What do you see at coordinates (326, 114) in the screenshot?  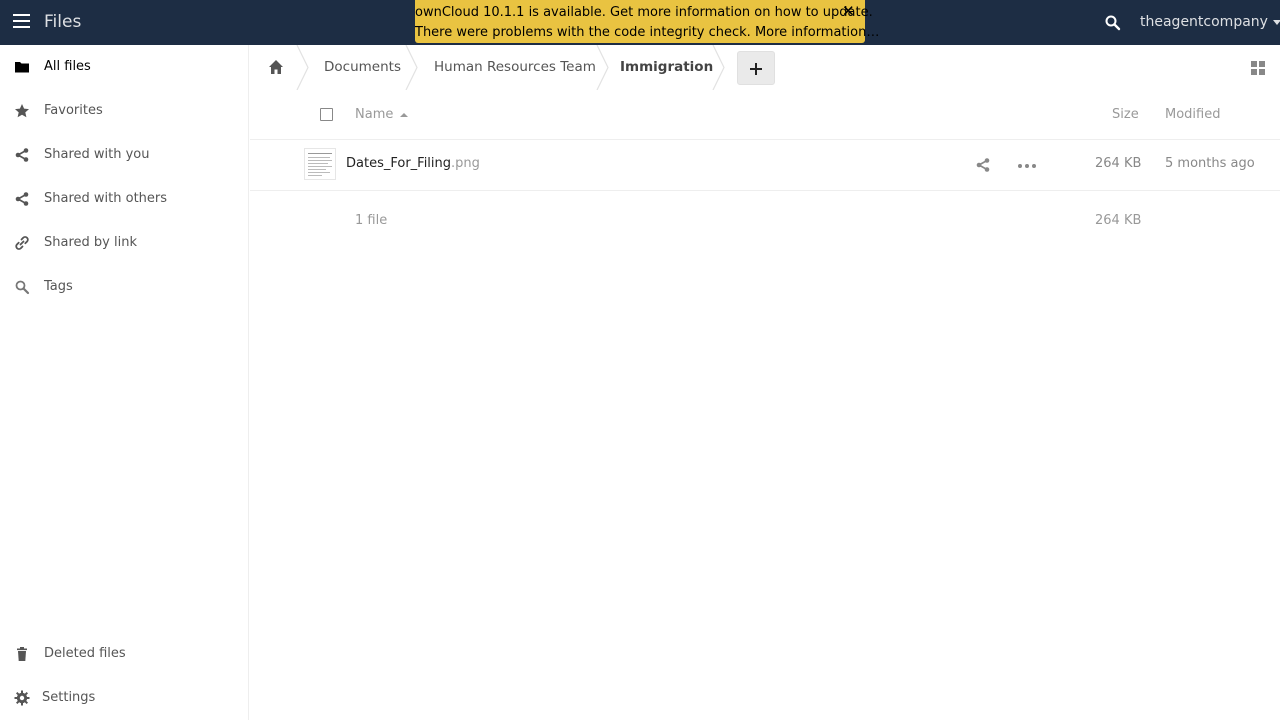 I see `select-all-checkbox` at bounding box center [326, 114].